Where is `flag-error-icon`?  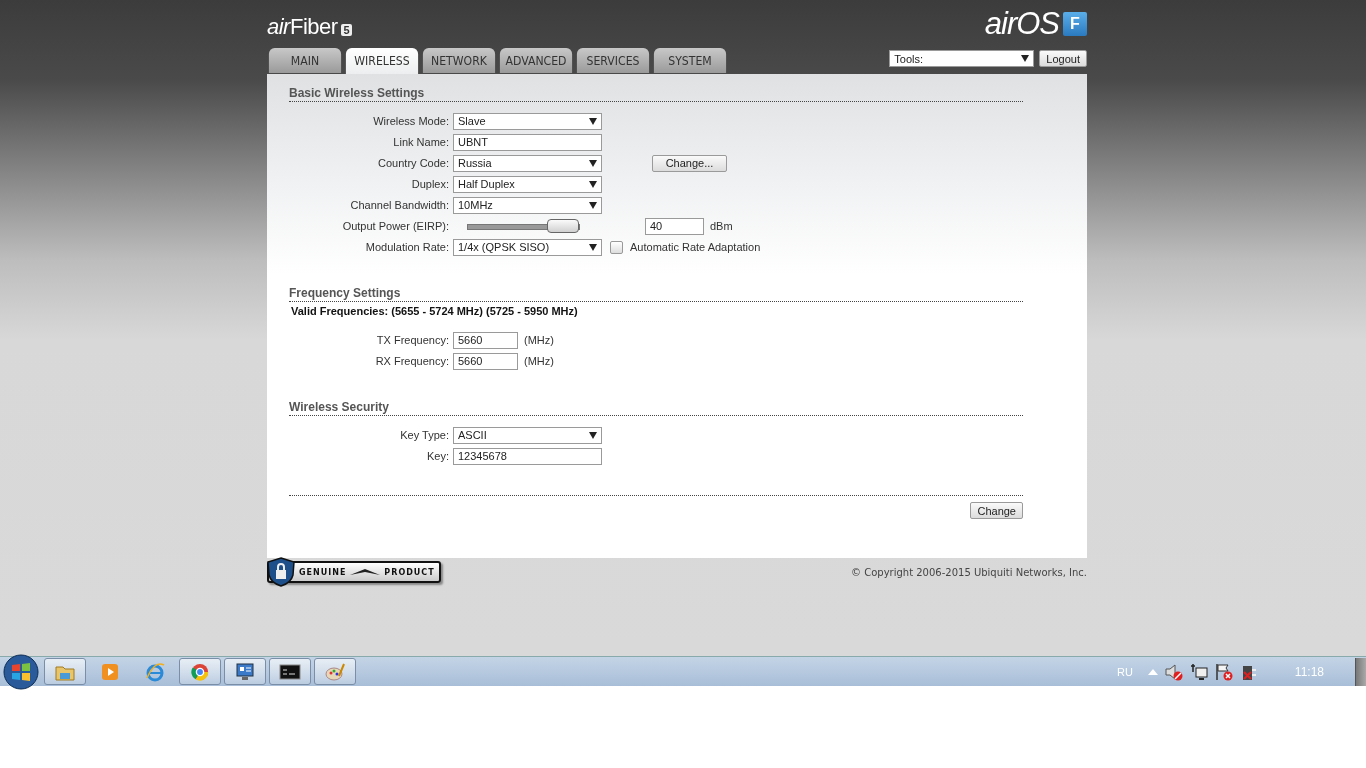
flag-error-icon is located at coordinates (1223, 671).